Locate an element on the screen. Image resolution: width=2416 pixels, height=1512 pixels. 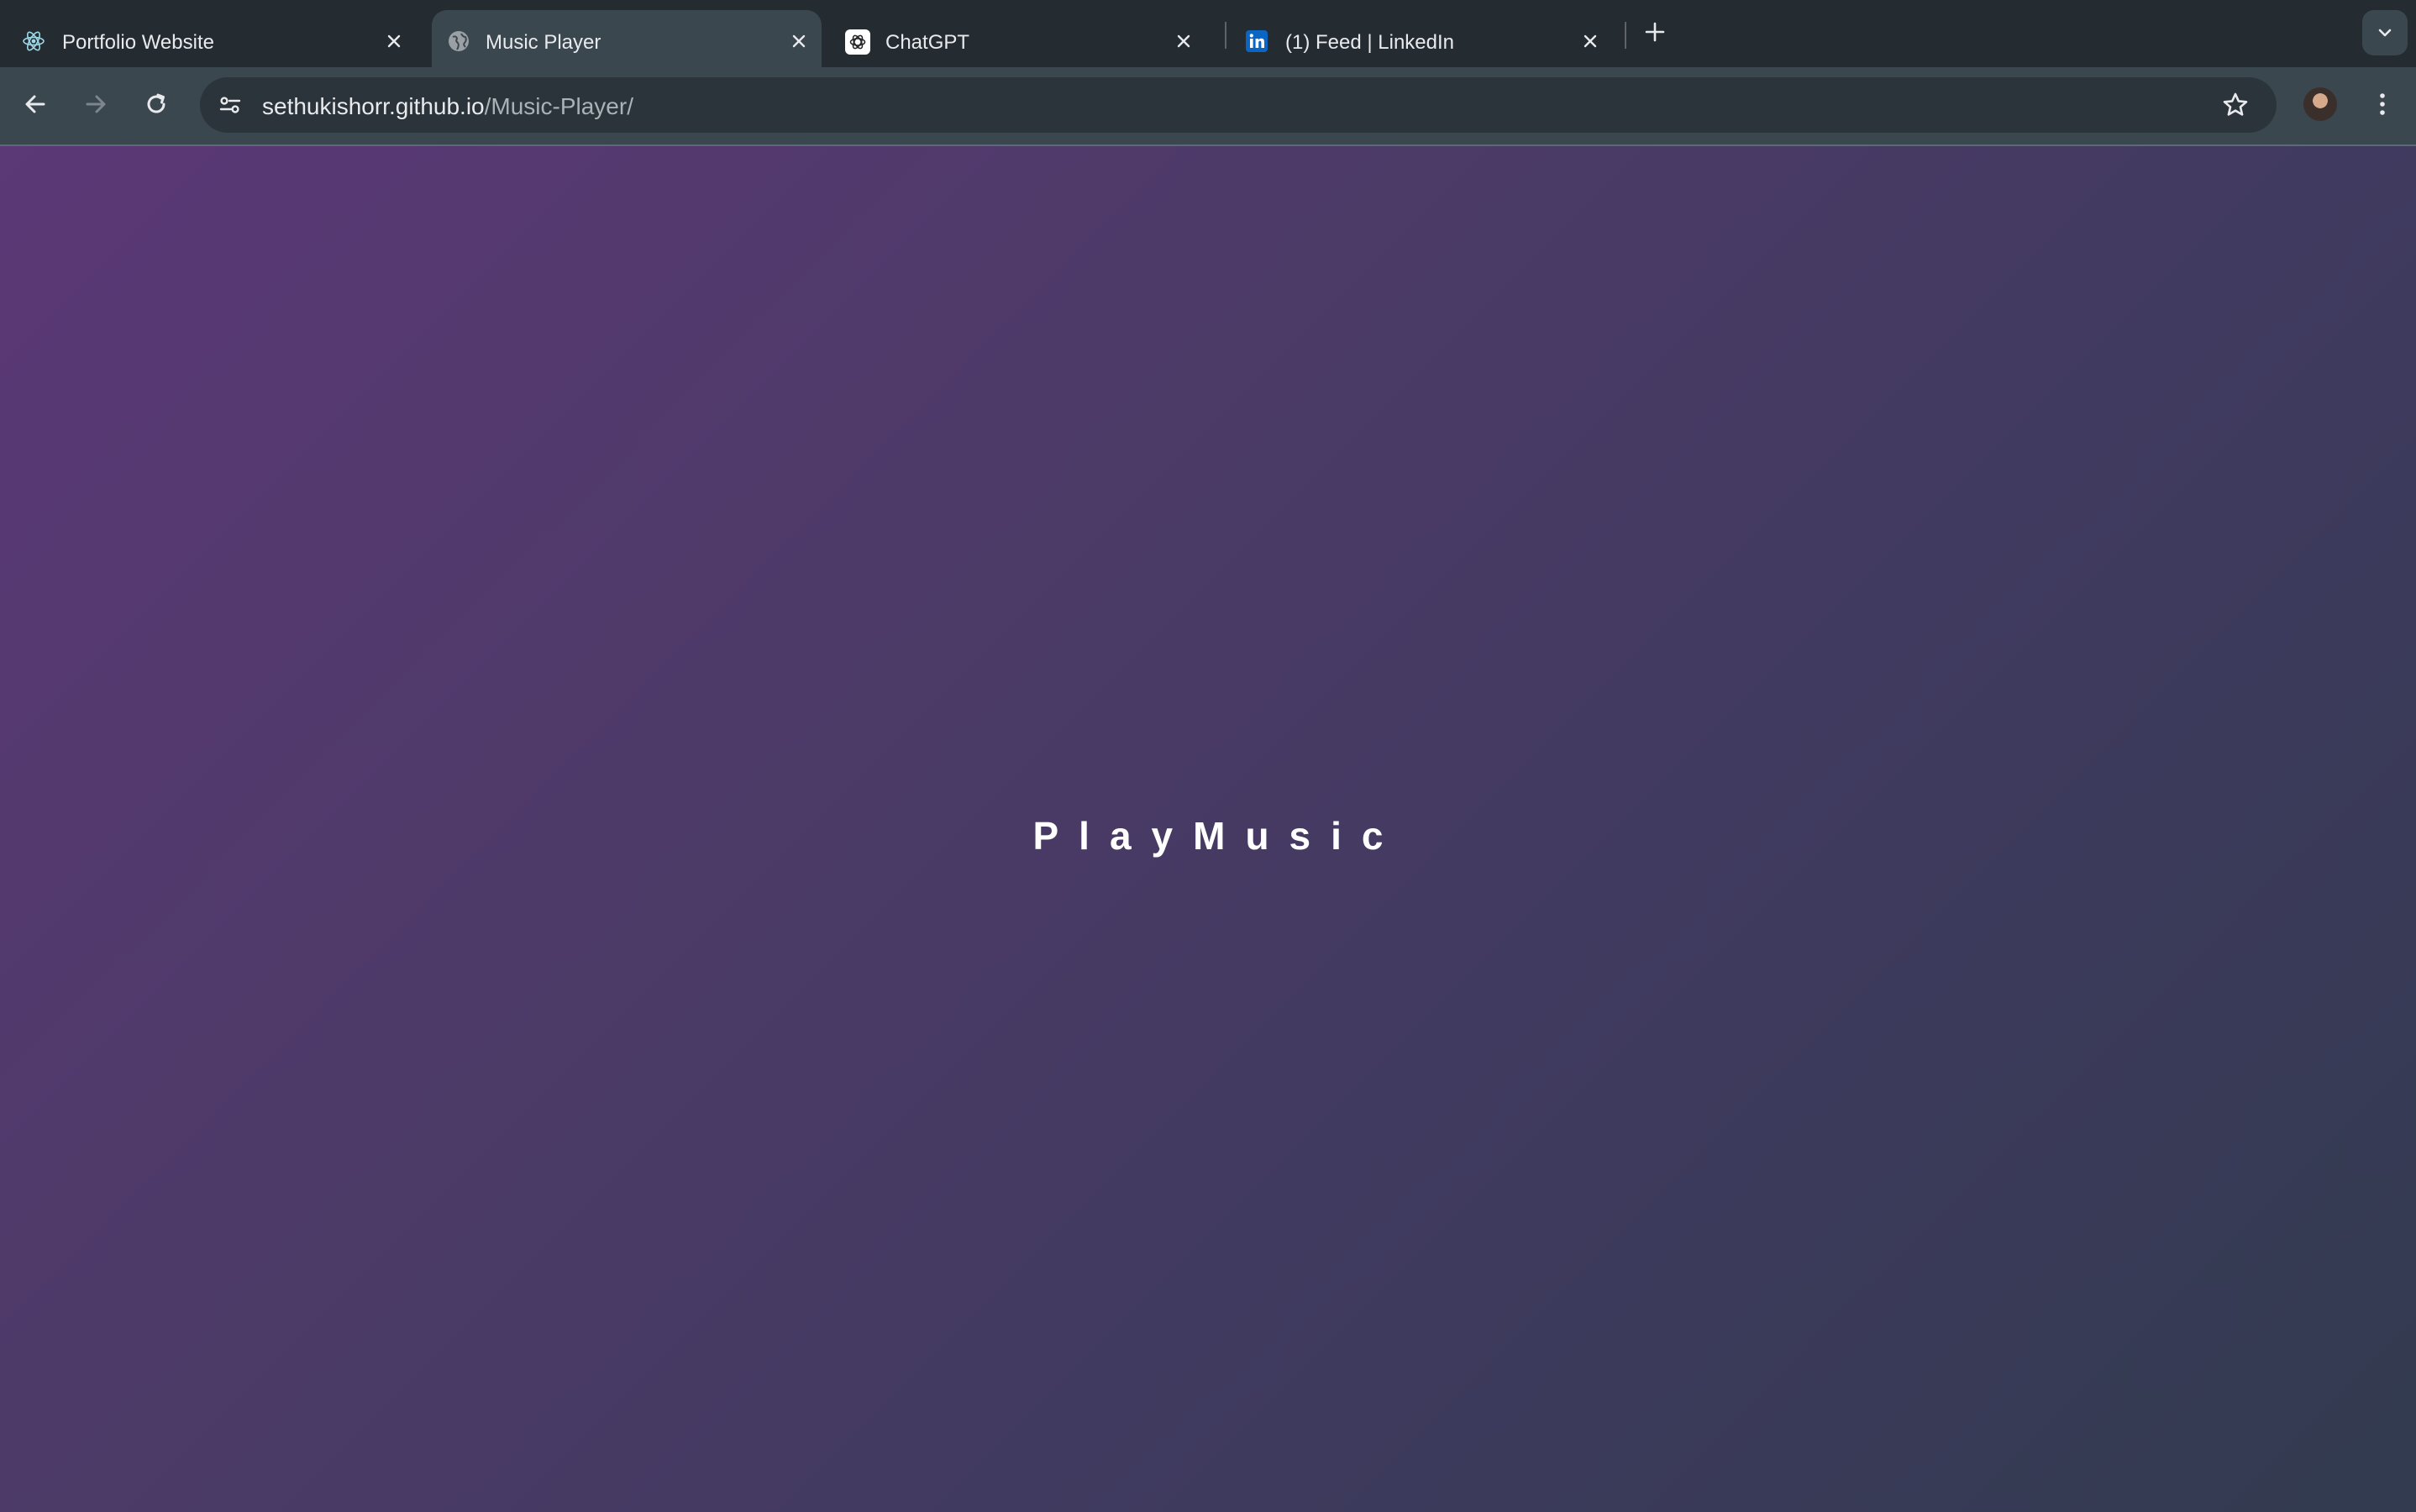
arrow-right-icon is located at coordinates (96, 104).